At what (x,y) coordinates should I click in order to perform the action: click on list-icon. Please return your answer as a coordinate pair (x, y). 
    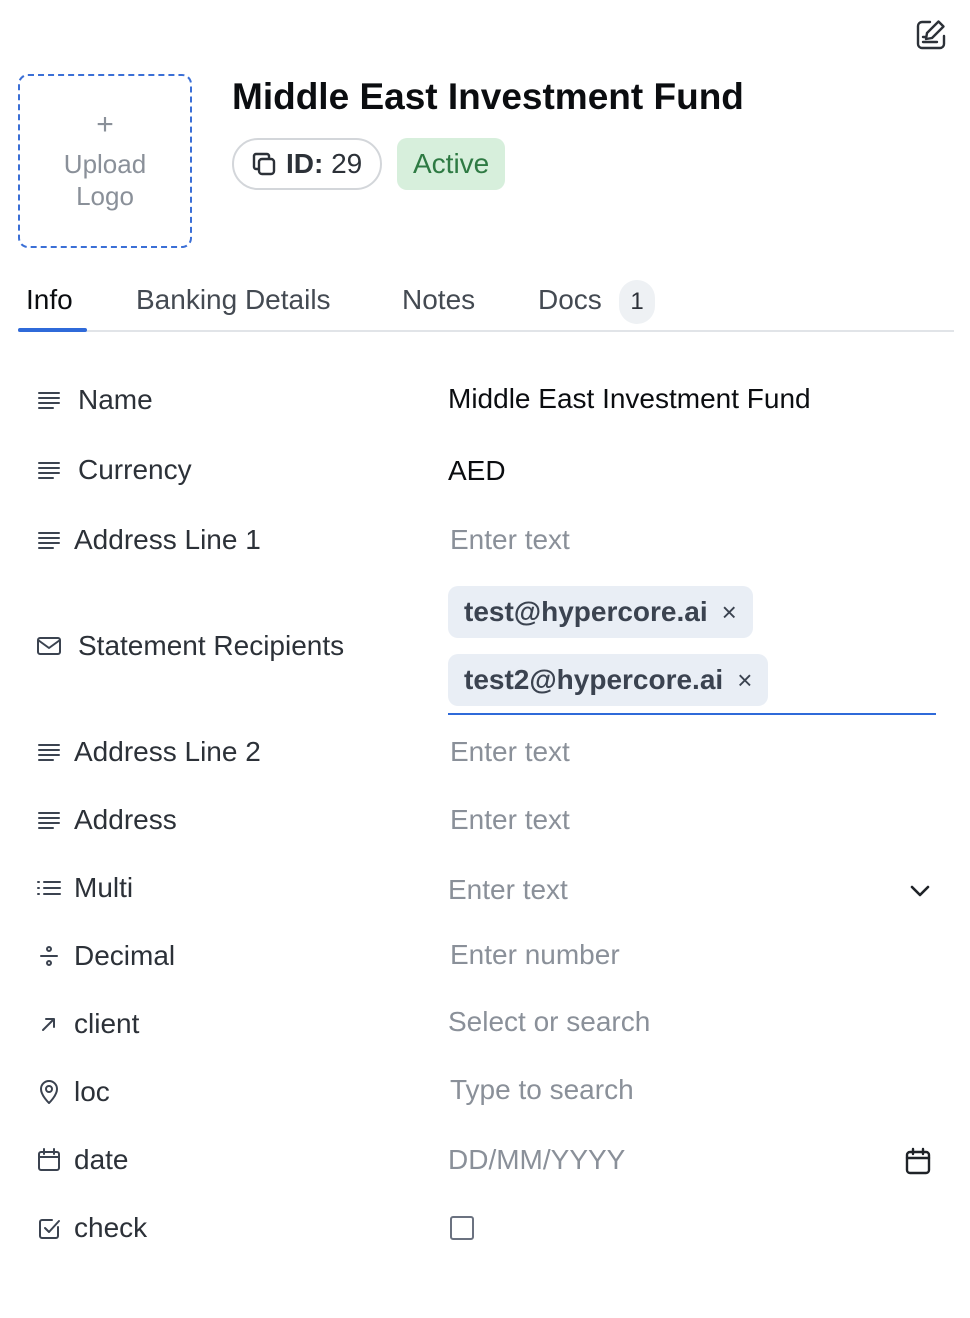
    Looking at the image, I should click on (49, 888).